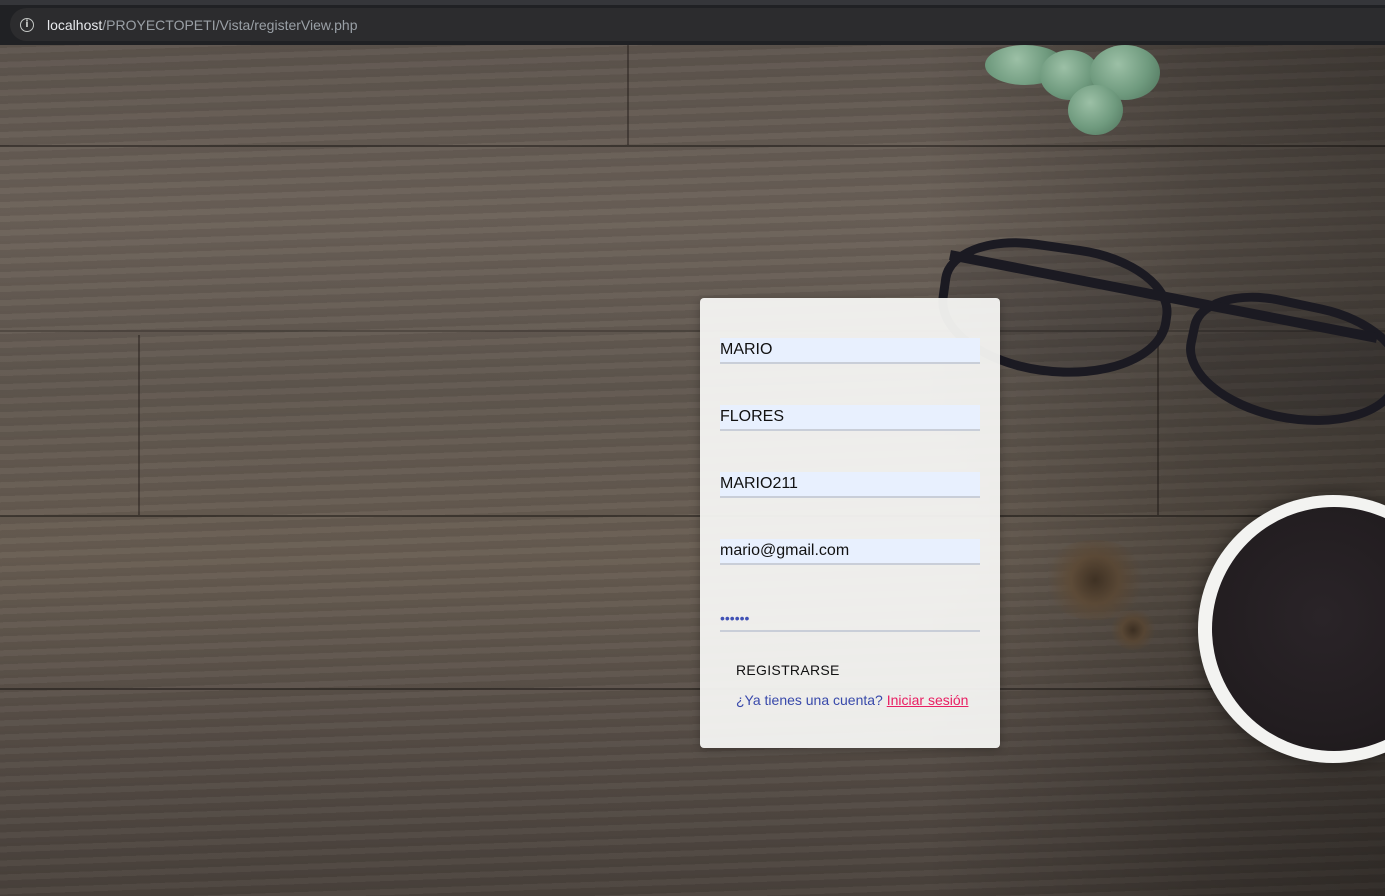 The width and height of the screenshot is (1385, 896). I want to click on coffee, so click(1298, 629).